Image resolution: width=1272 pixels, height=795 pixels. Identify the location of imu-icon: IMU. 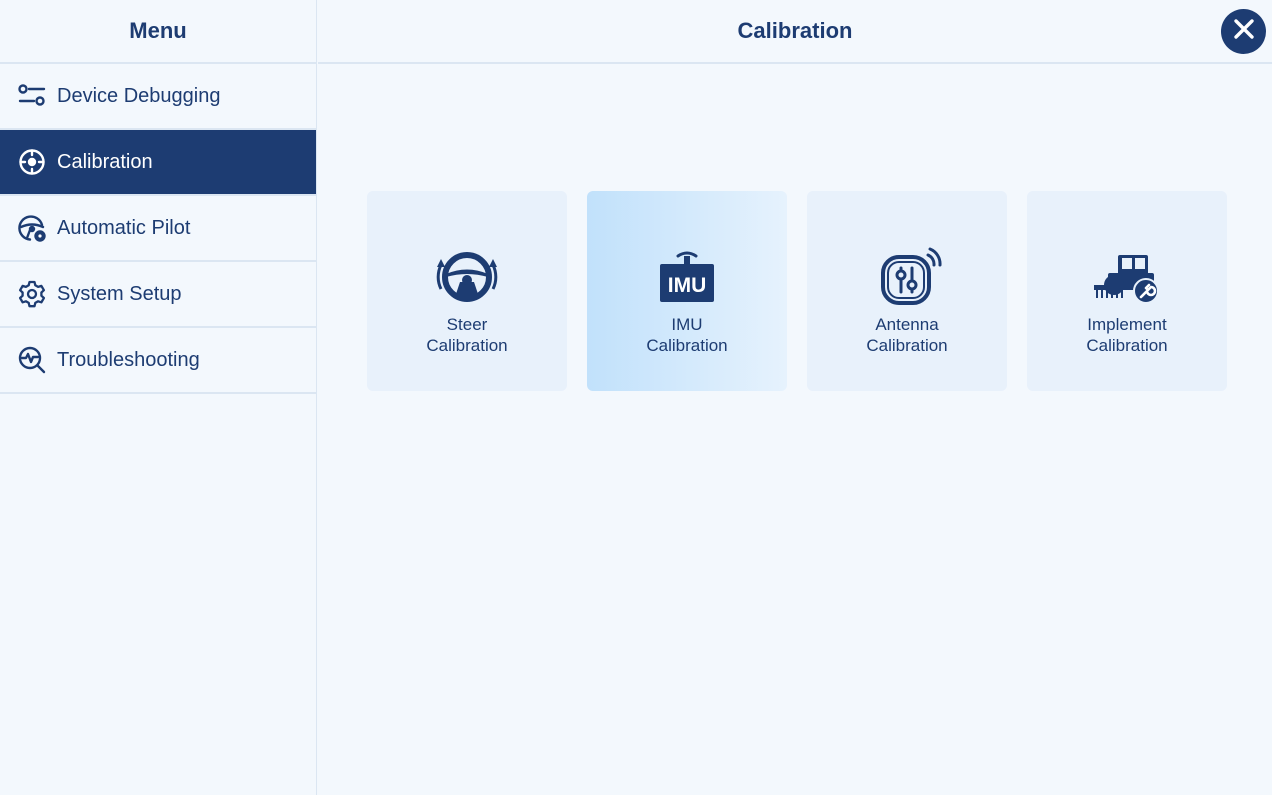
(687, 277).